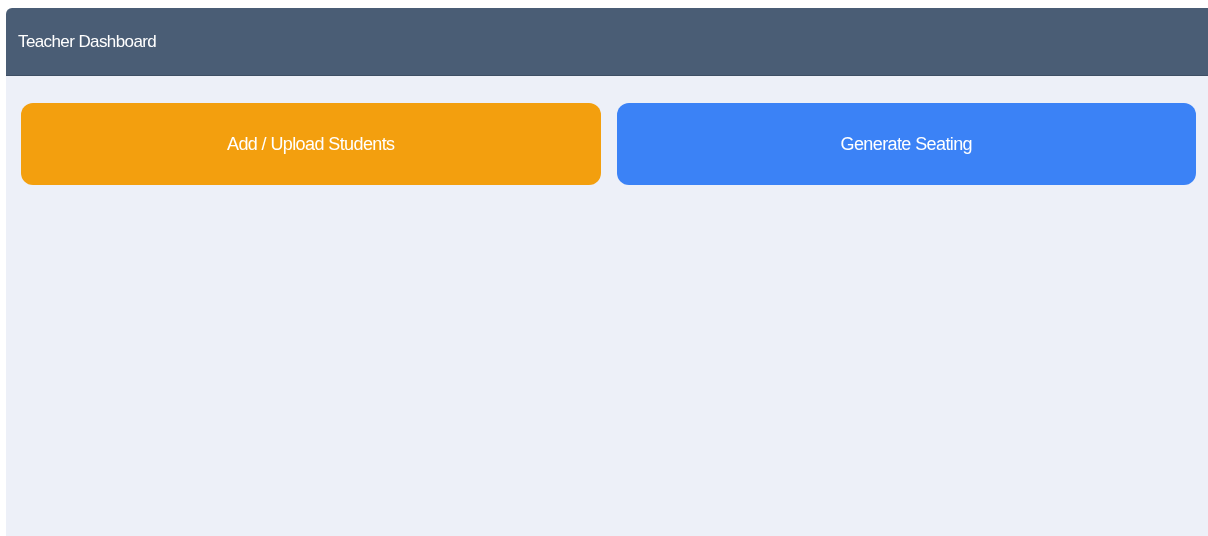  Describe the element at coordinates (311, 144) in the screenshot. I see `action-button: Add / Upload Students` at that location.